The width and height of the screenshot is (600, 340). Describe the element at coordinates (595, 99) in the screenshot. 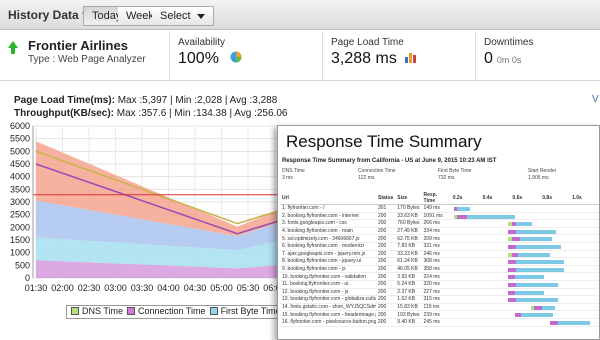

I see `view-link: V` at that location.